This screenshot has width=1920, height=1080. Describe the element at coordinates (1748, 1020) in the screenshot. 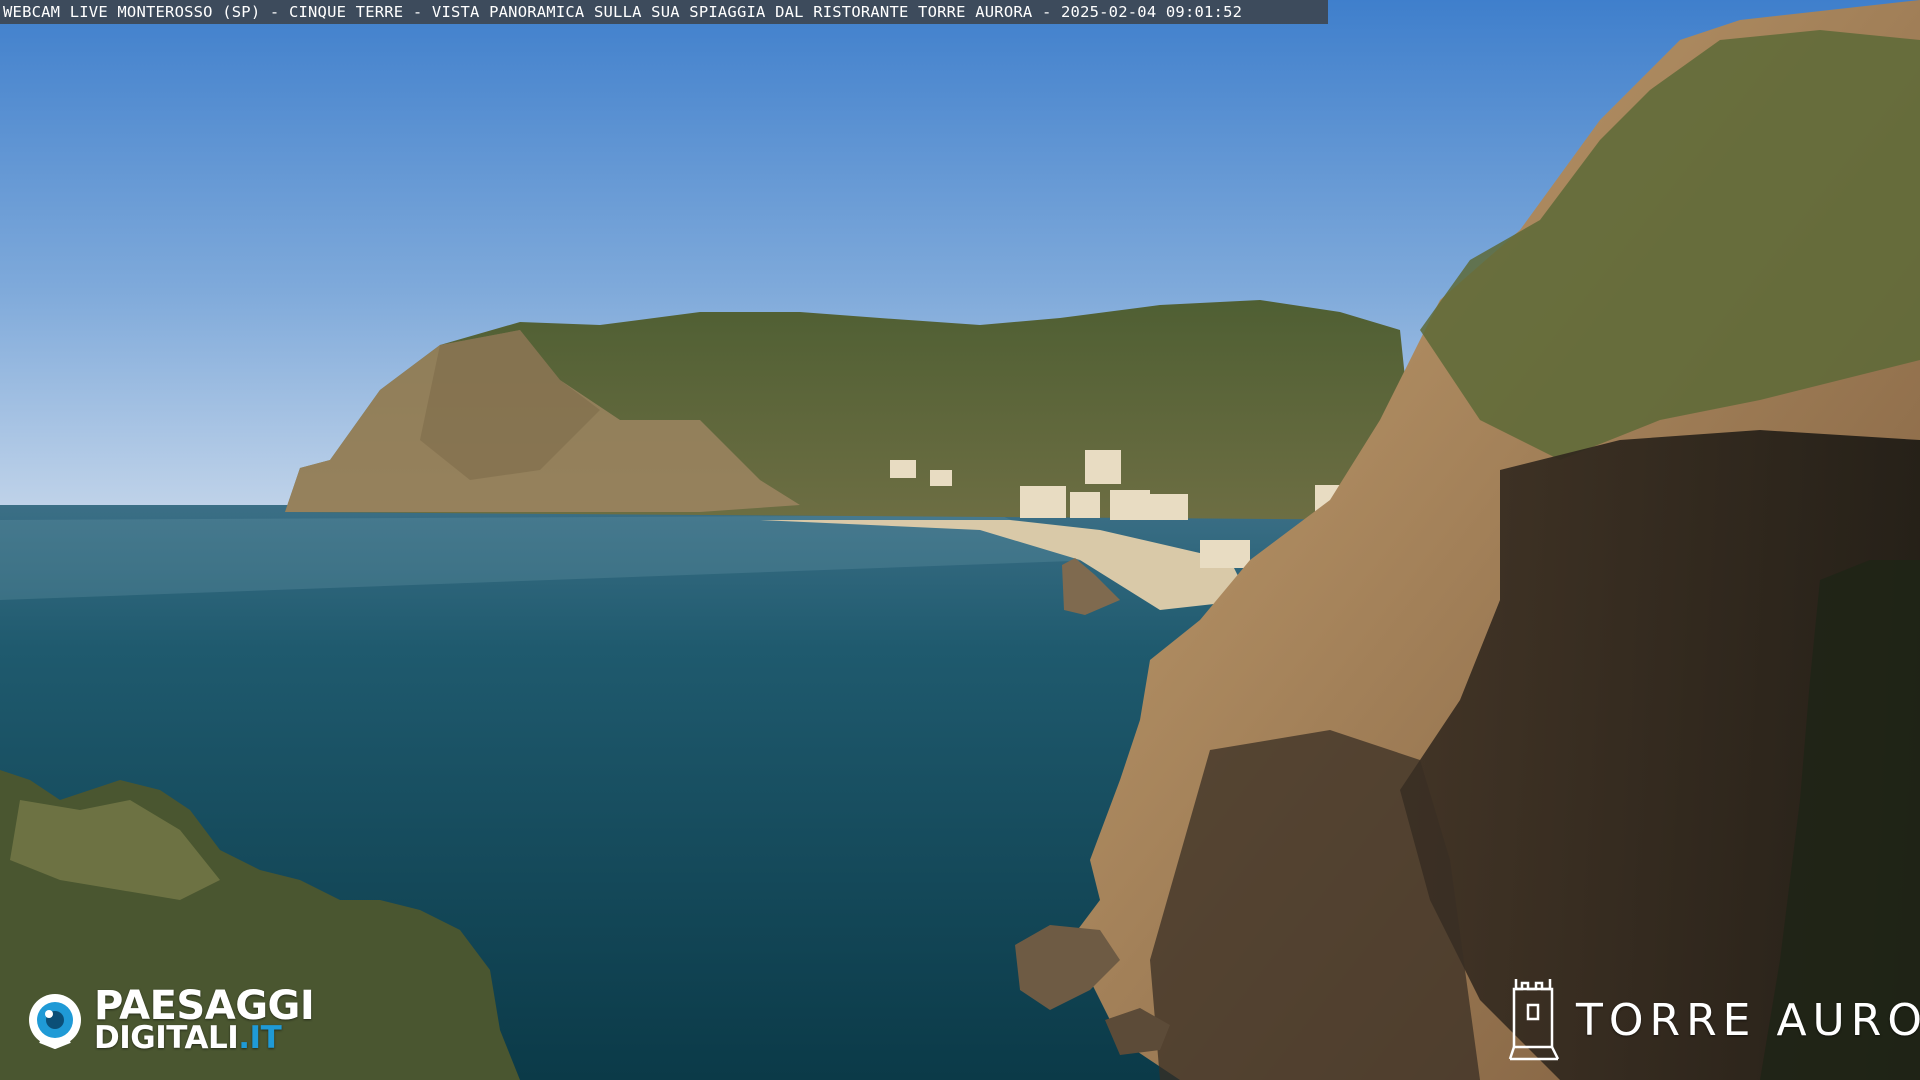

I see `logo-text-torre-aurora: TORRE AURORA` at that location.